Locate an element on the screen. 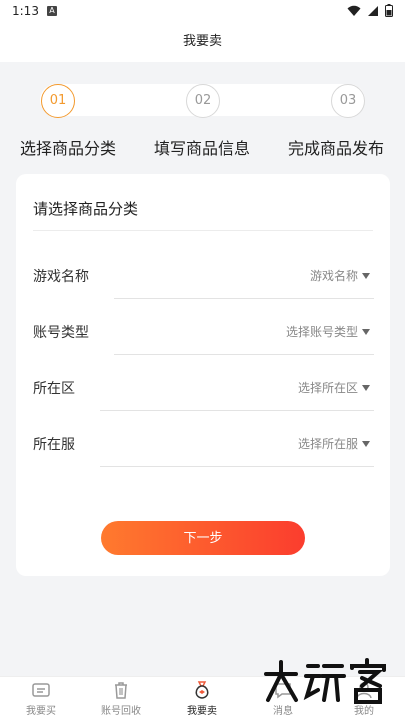 This screenshot has width=405, height=720. step-1-label: 选择商品分类 is located at coordinates (68, 148).